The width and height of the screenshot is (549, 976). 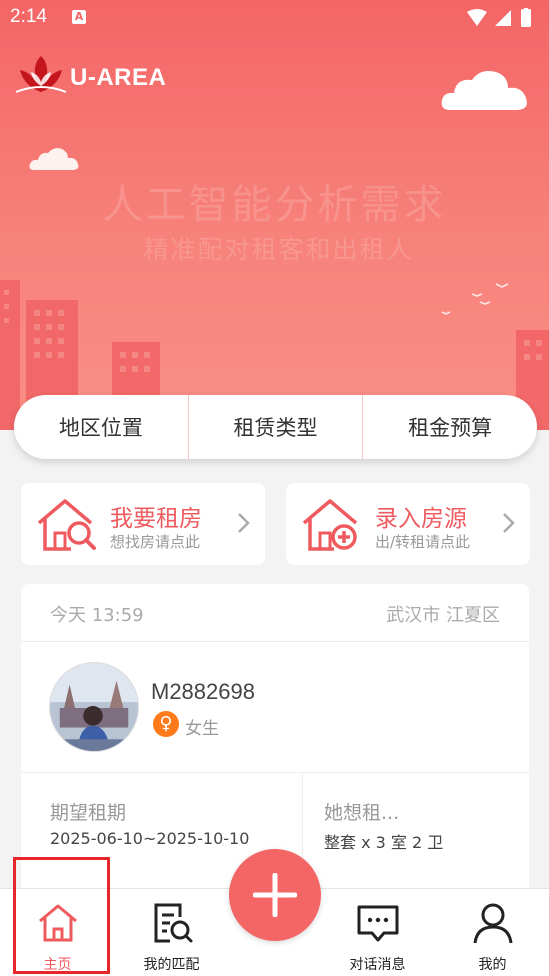 What do you see at coordinates (274, 205) in the screenshot?
I see `hero-title: 人工智能分析需求` at bounding box center [274, 205].